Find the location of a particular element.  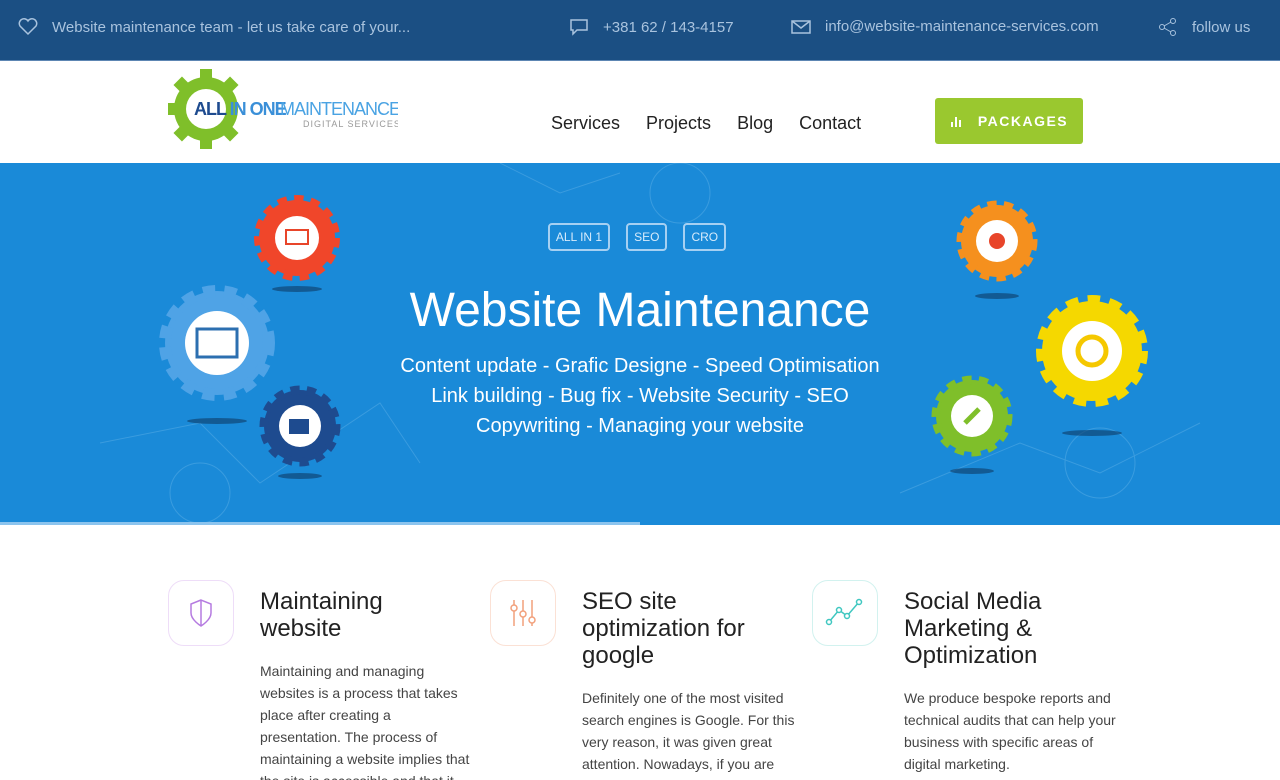

chart-line-icon is located at coordinates (844, 612).